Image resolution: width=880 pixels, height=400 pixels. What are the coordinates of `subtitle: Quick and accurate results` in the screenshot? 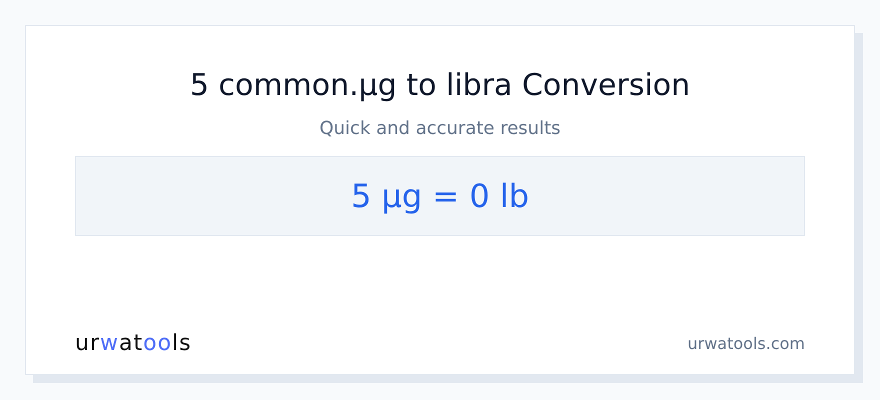 It's located at (440, 129).